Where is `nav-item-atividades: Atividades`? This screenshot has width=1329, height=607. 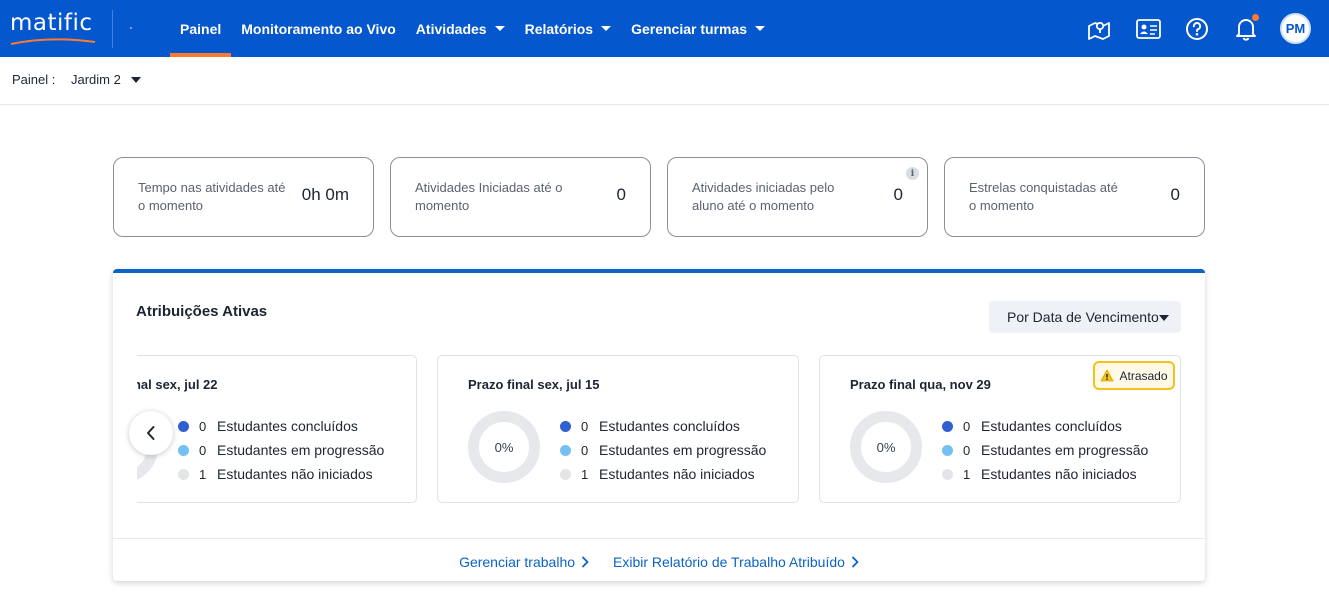
nav-item-atividades: Atividades is located at coordinates (460, 28).